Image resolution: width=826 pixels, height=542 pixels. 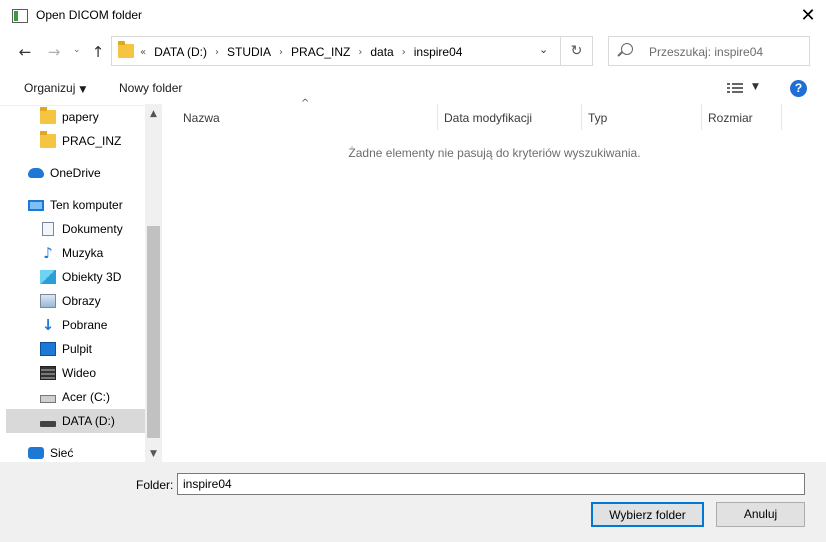 What do you see at coordinates (48, 277) in the screenshot?
I see `objects-3d-icon` at bounding box center [48, 277].